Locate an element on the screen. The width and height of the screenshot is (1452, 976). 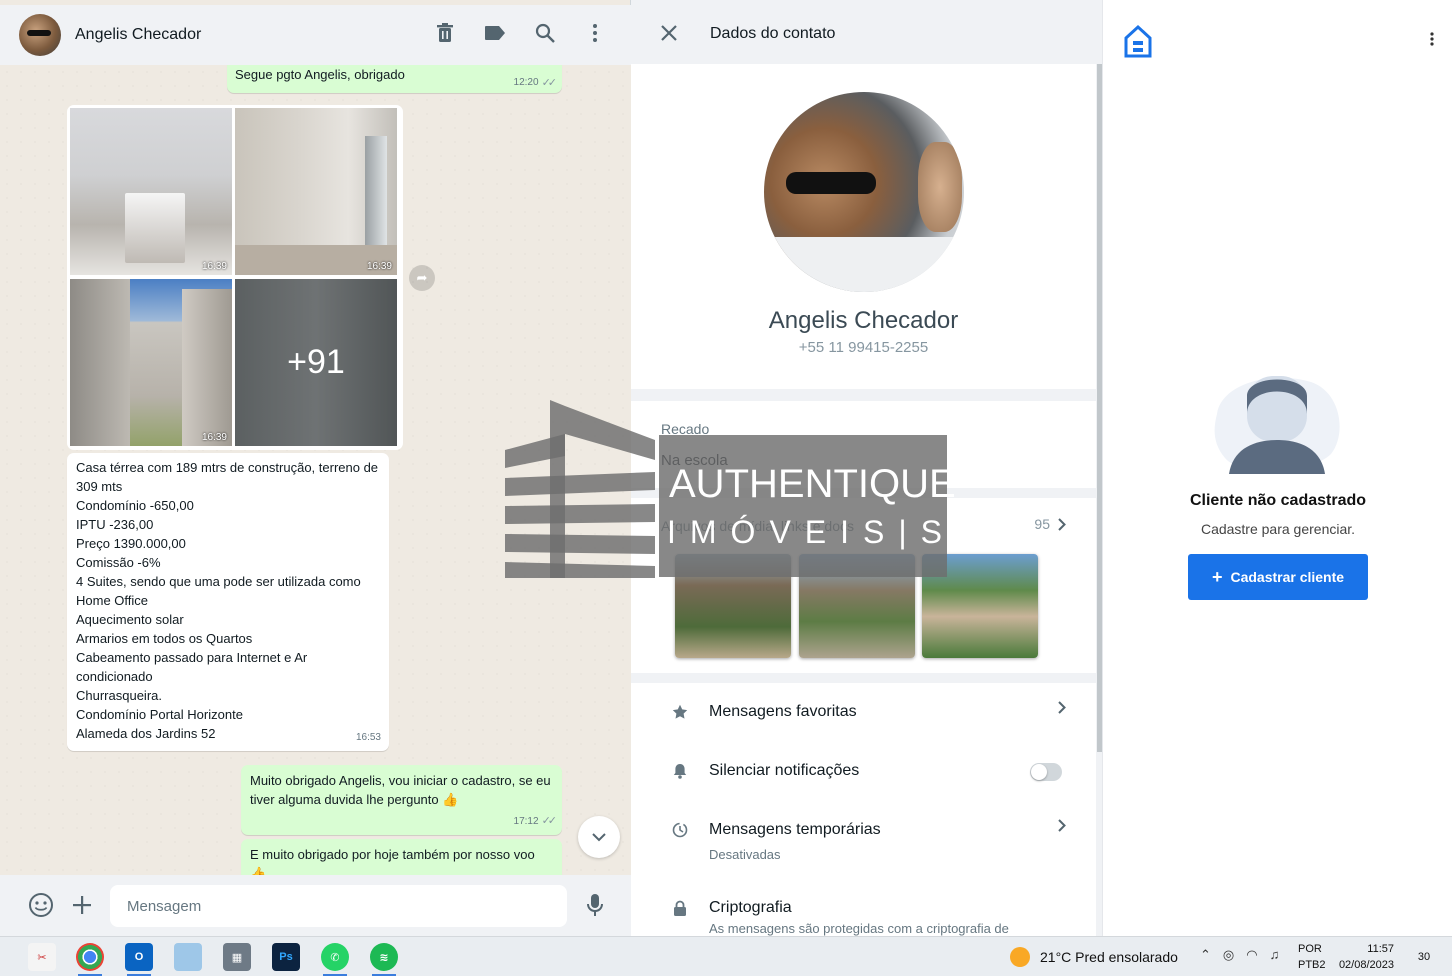
weather-widget: 21°C Pred ensolarado is located at coordinates (1094, 957).